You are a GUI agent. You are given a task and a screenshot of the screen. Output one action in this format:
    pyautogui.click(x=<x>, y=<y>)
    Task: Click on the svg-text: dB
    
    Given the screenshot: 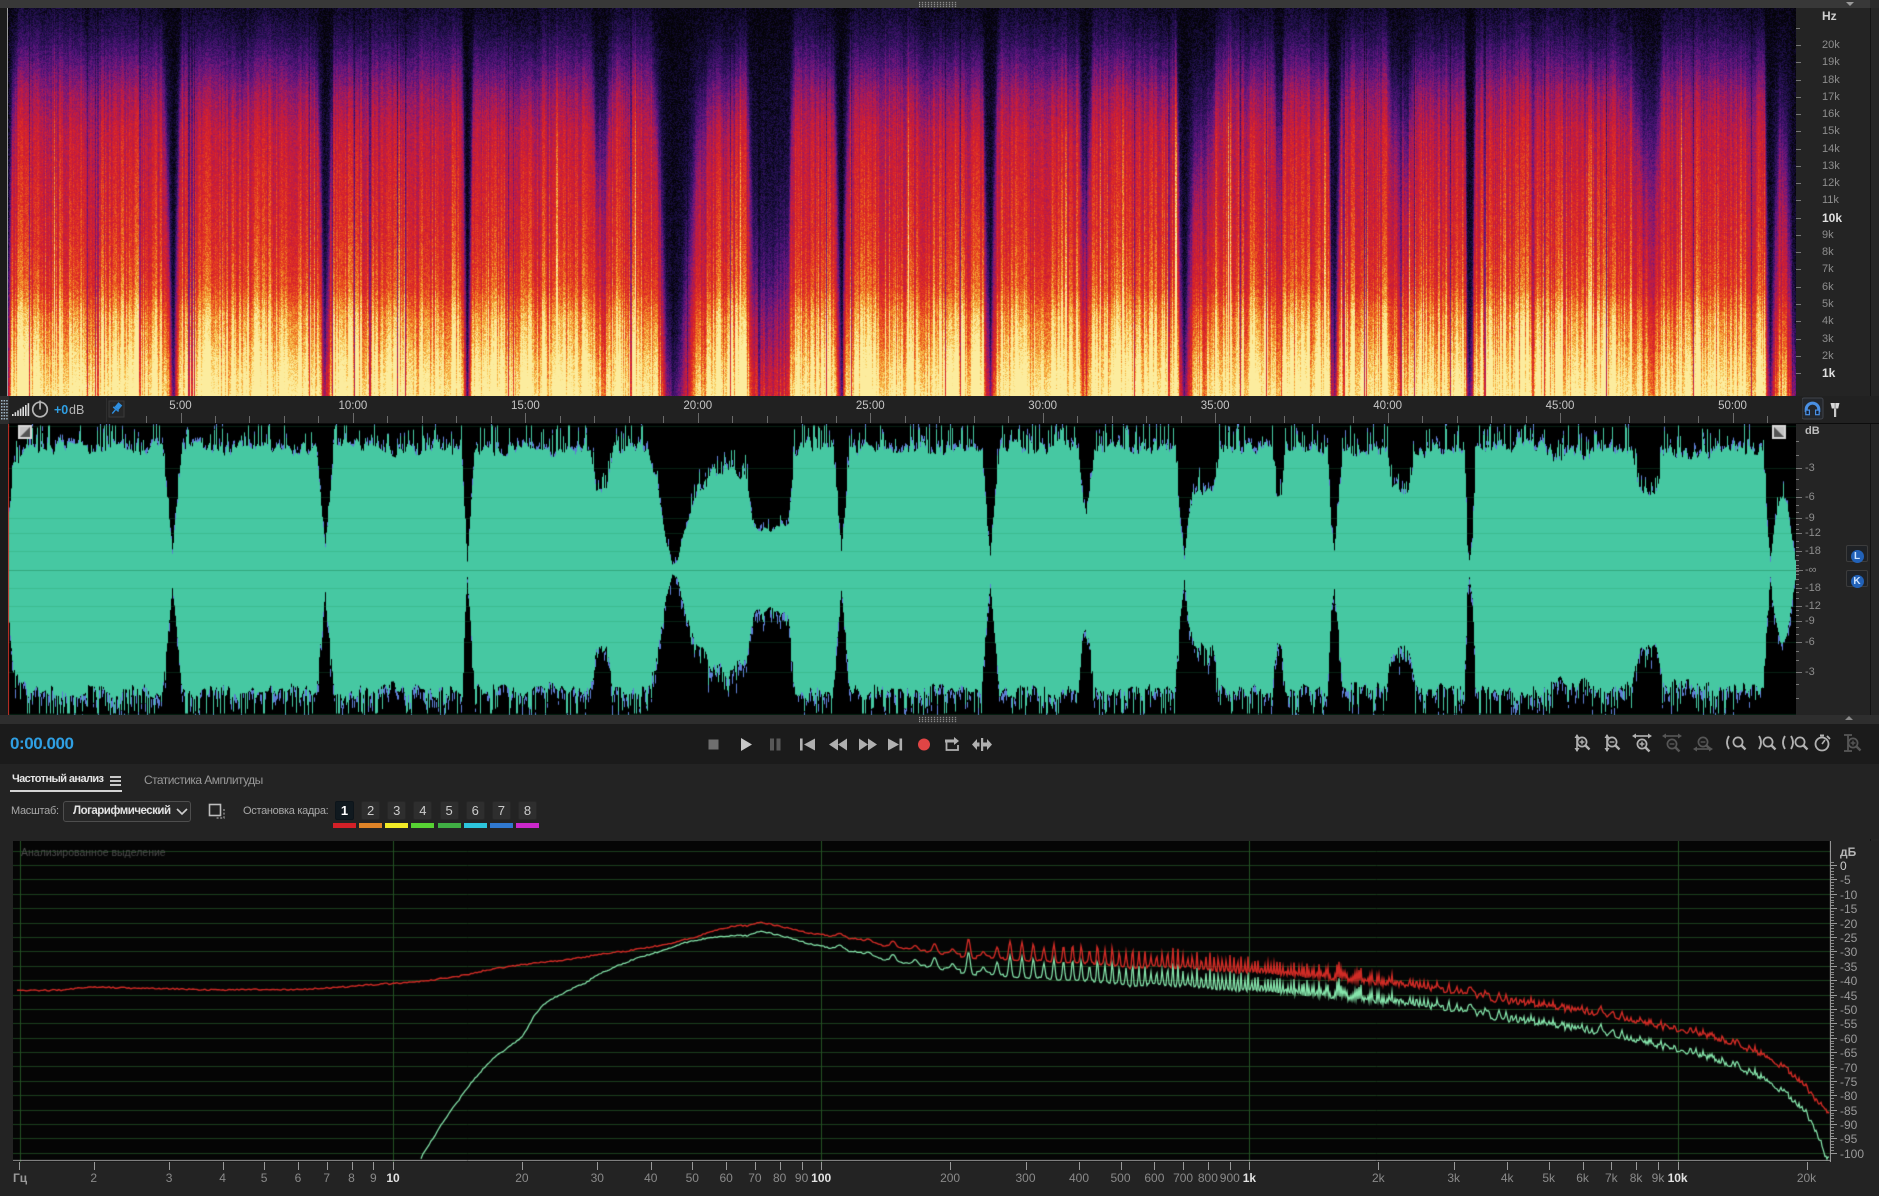 What is the action you would take?
    pyautogui.click(x=76, y=410)
    